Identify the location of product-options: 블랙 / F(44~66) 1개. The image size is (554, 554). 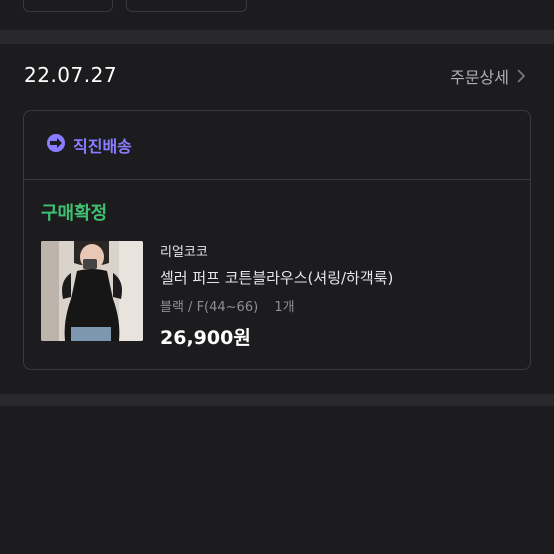
(276, 305).